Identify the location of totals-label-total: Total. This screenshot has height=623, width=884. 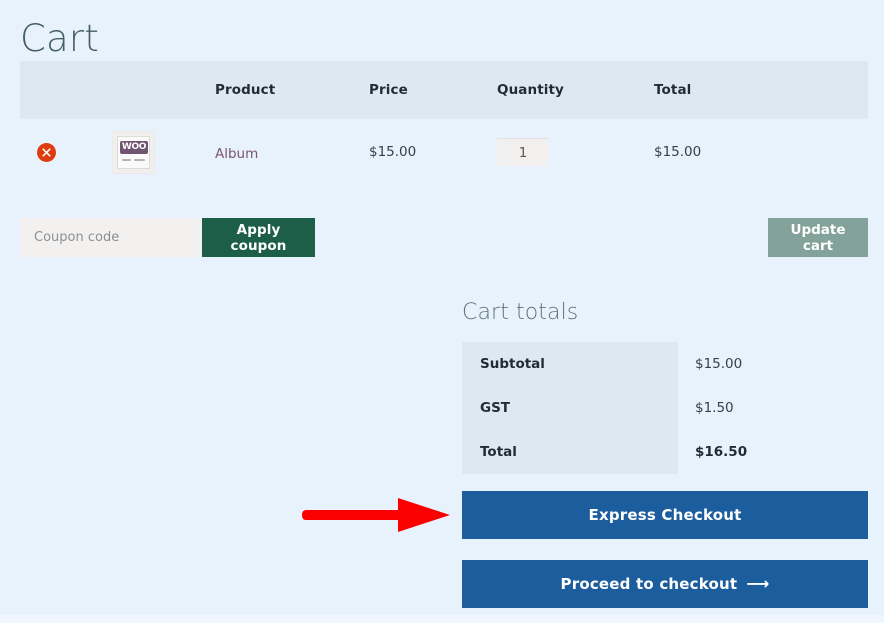
(570, 452).